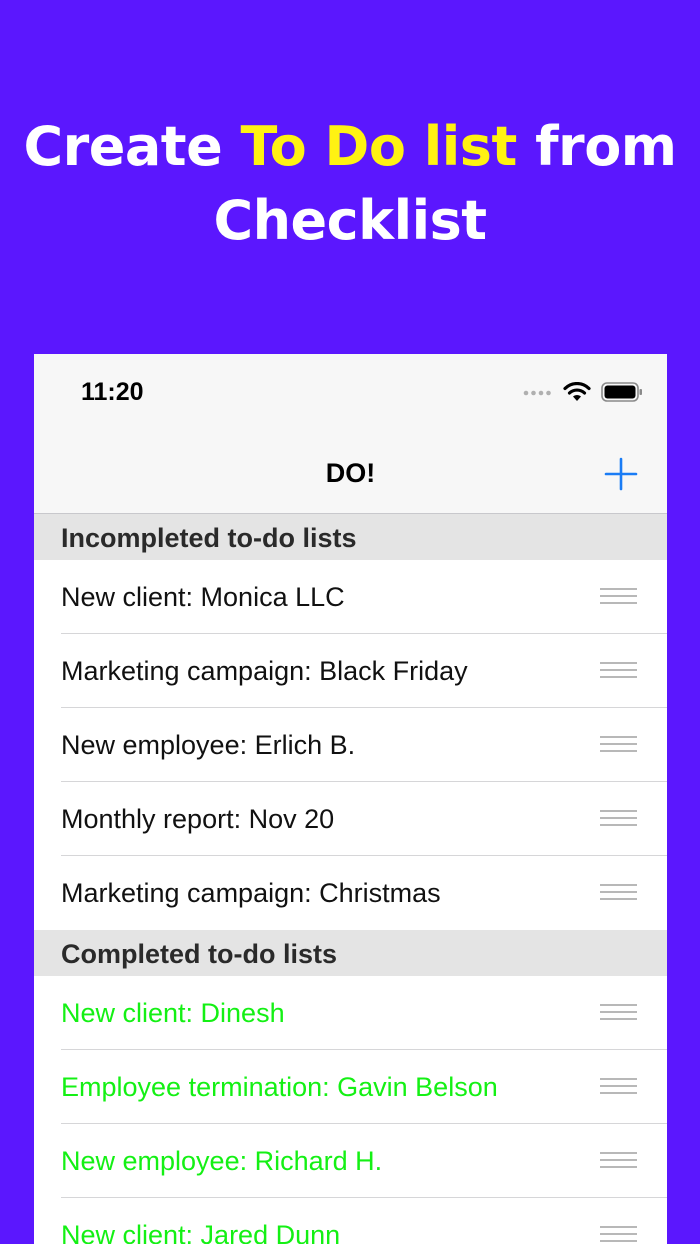 This screenshot has height=1244, width=700. What do you see at coordinates (577, 391) in the screenshot?
I see `wifi-icon` at bounding box center [577, 391].